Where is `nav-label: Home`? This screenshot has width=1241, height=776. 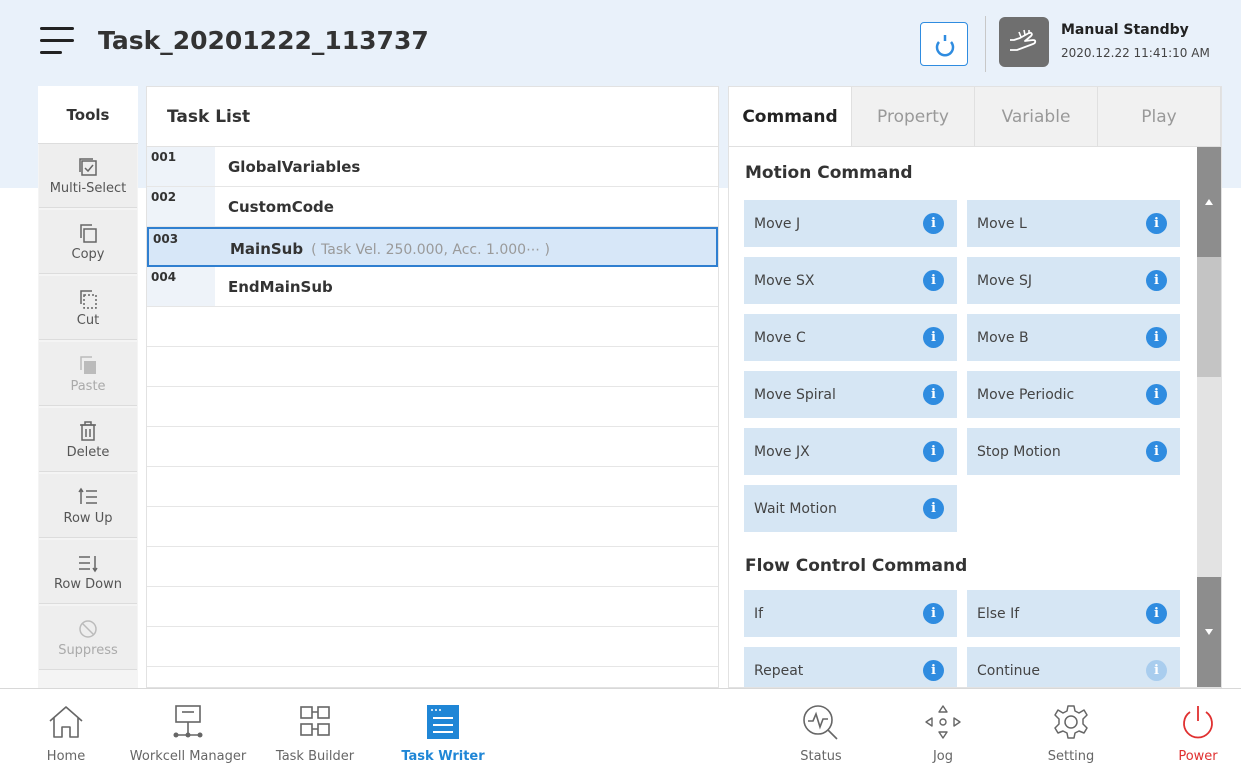 nav-label: Home is located at coordinates (66, 756).